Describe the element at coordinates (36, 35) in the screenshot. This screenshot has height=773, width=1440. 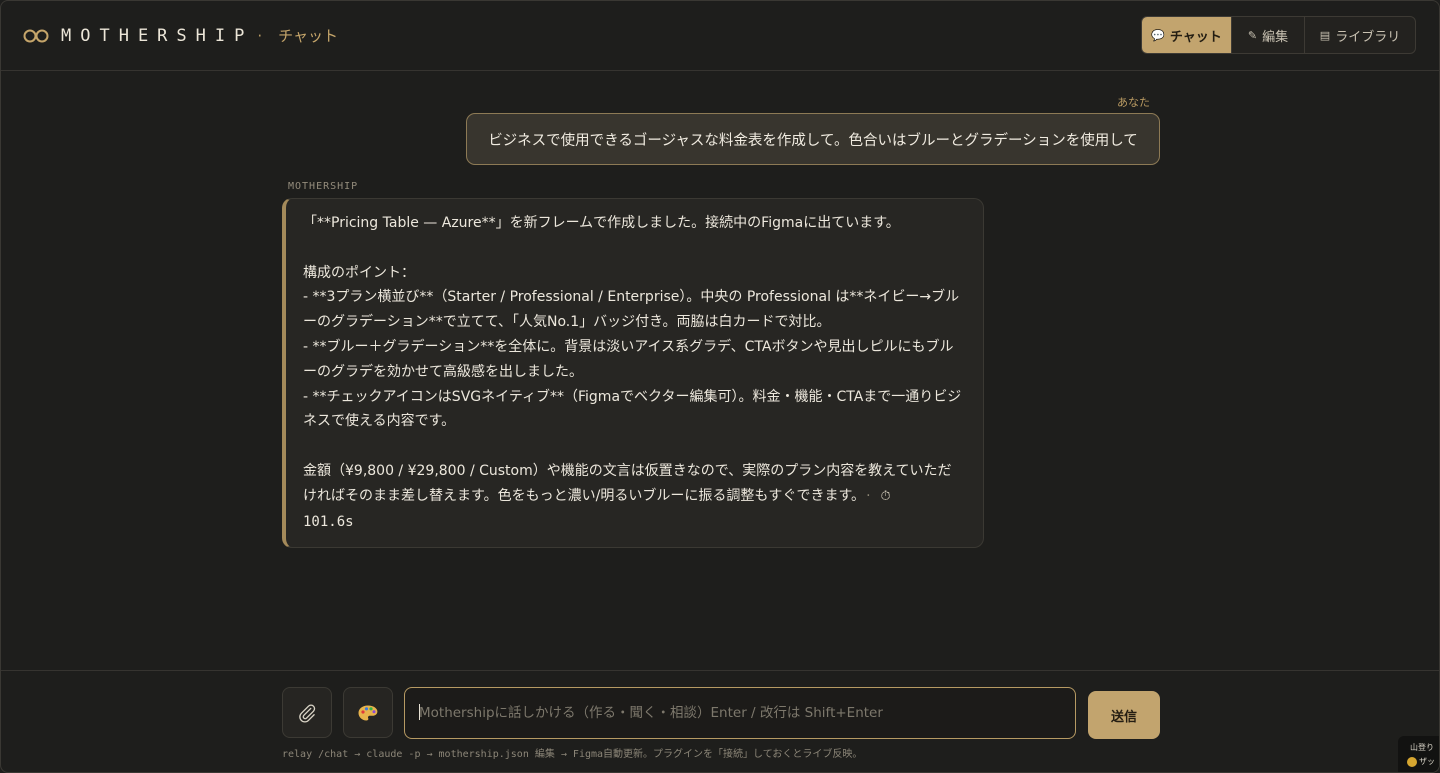
I see `infinity-logo-icon` at that location.